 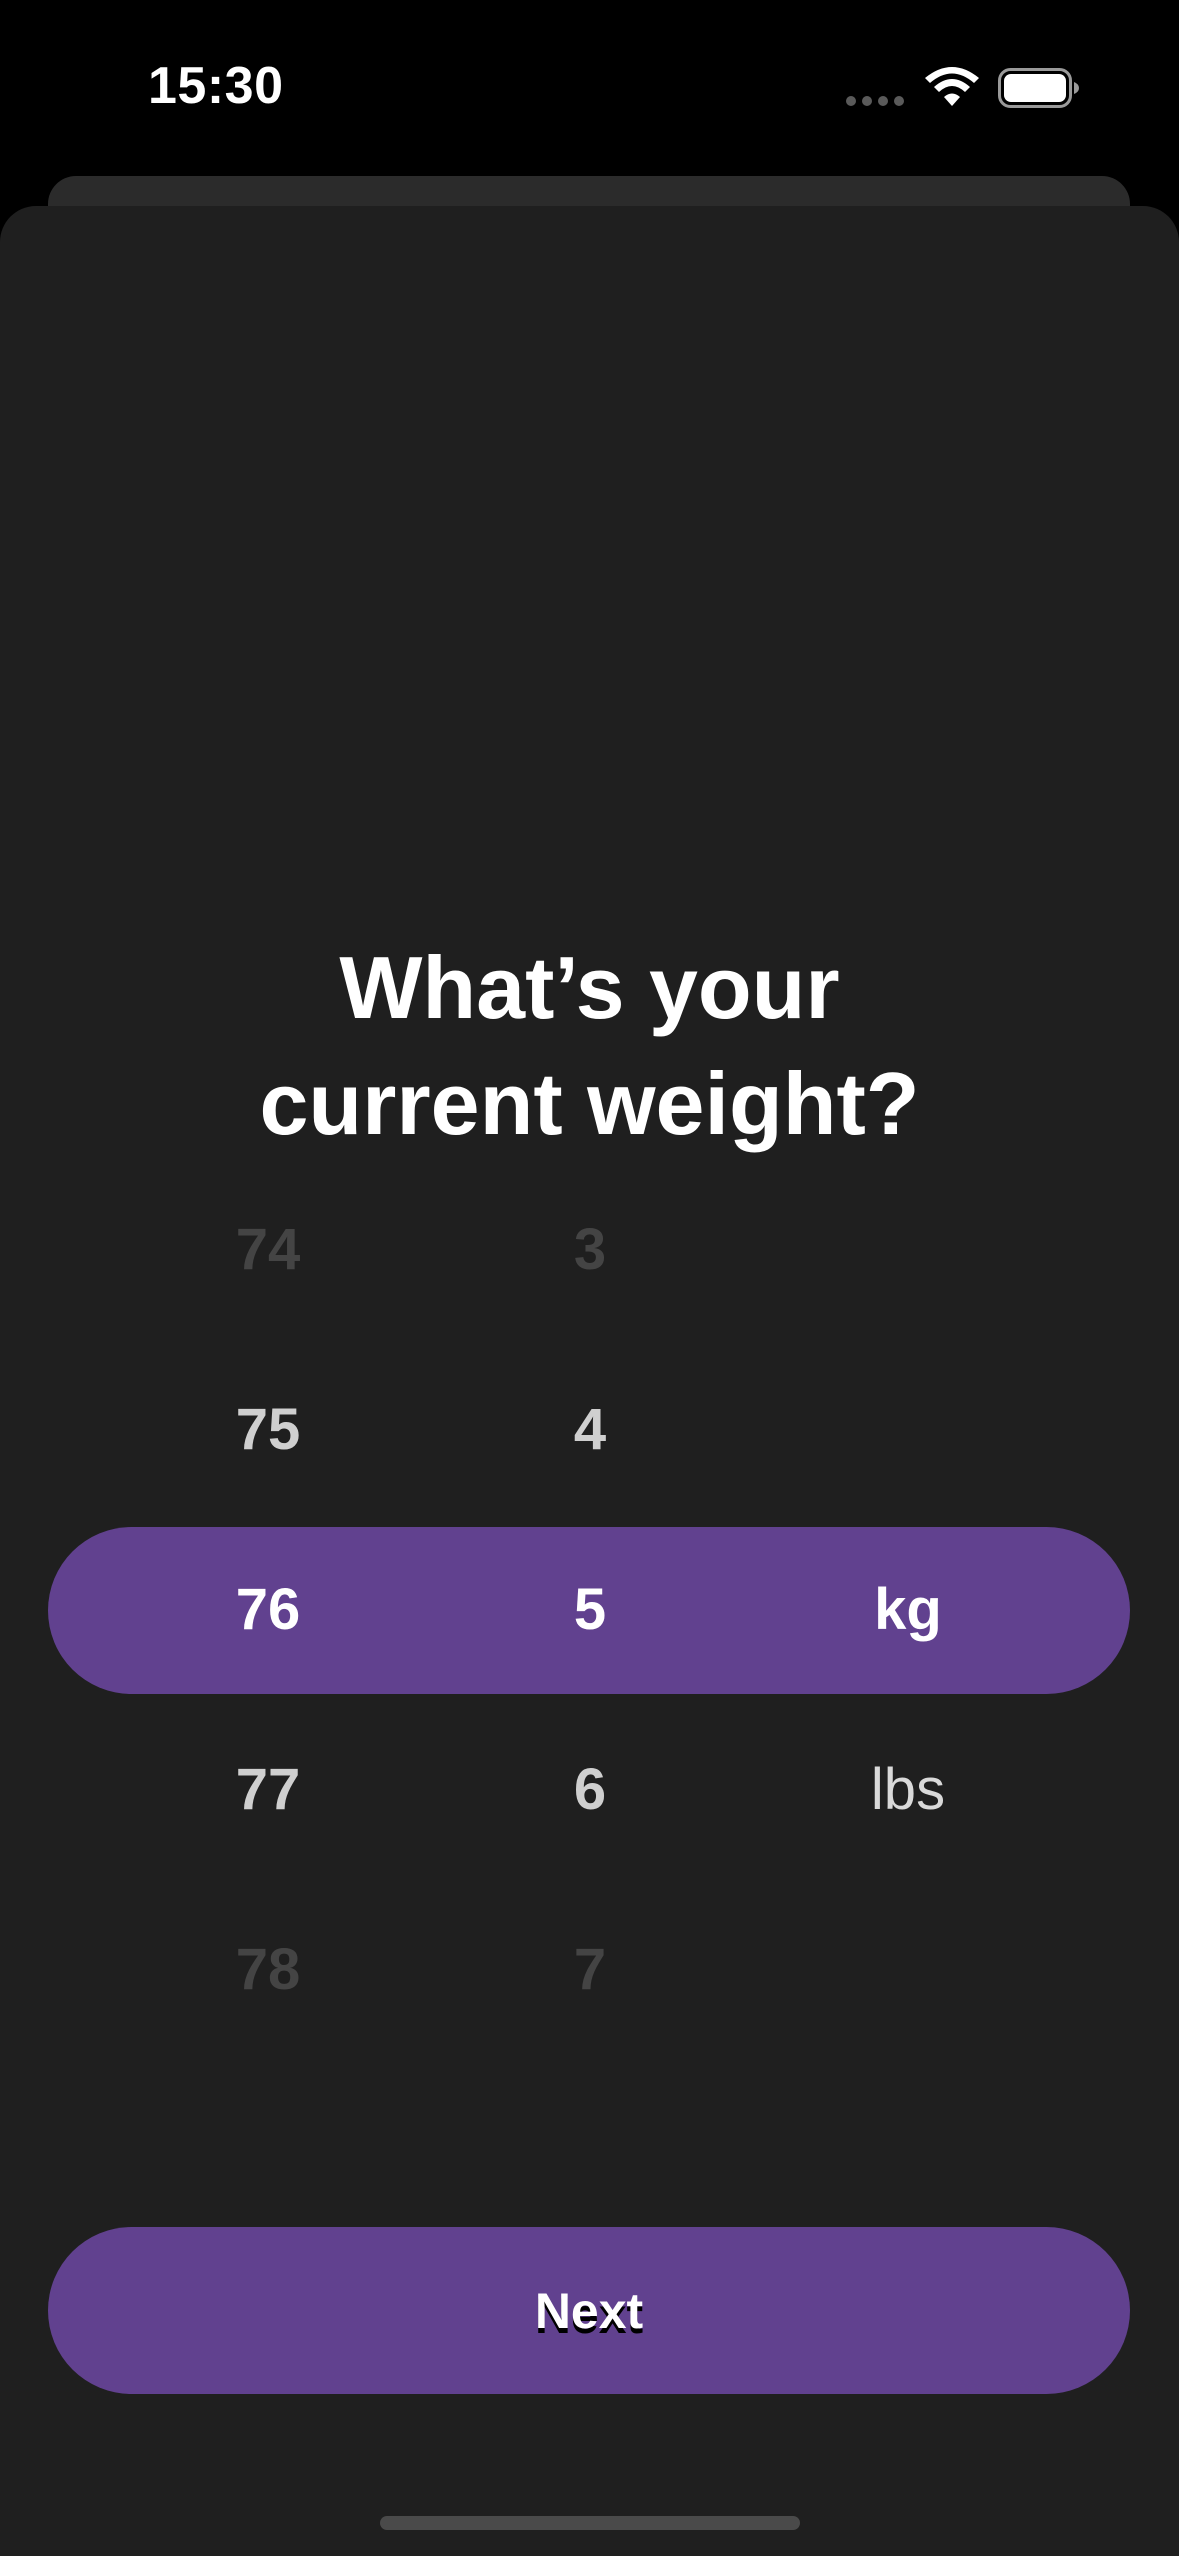 What do you see at coordinates (589, 987) in the screenshot?
I see `title-line-1: What’s your` at bounding box center [589, 987].